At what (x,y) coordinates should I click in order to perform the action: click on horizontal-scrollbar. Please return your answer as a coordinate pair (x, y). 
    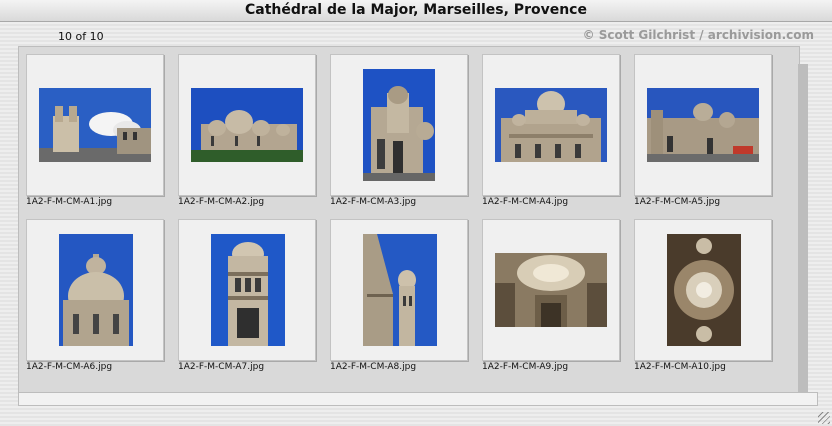
    Looking at the image, I should click on (418, 399).